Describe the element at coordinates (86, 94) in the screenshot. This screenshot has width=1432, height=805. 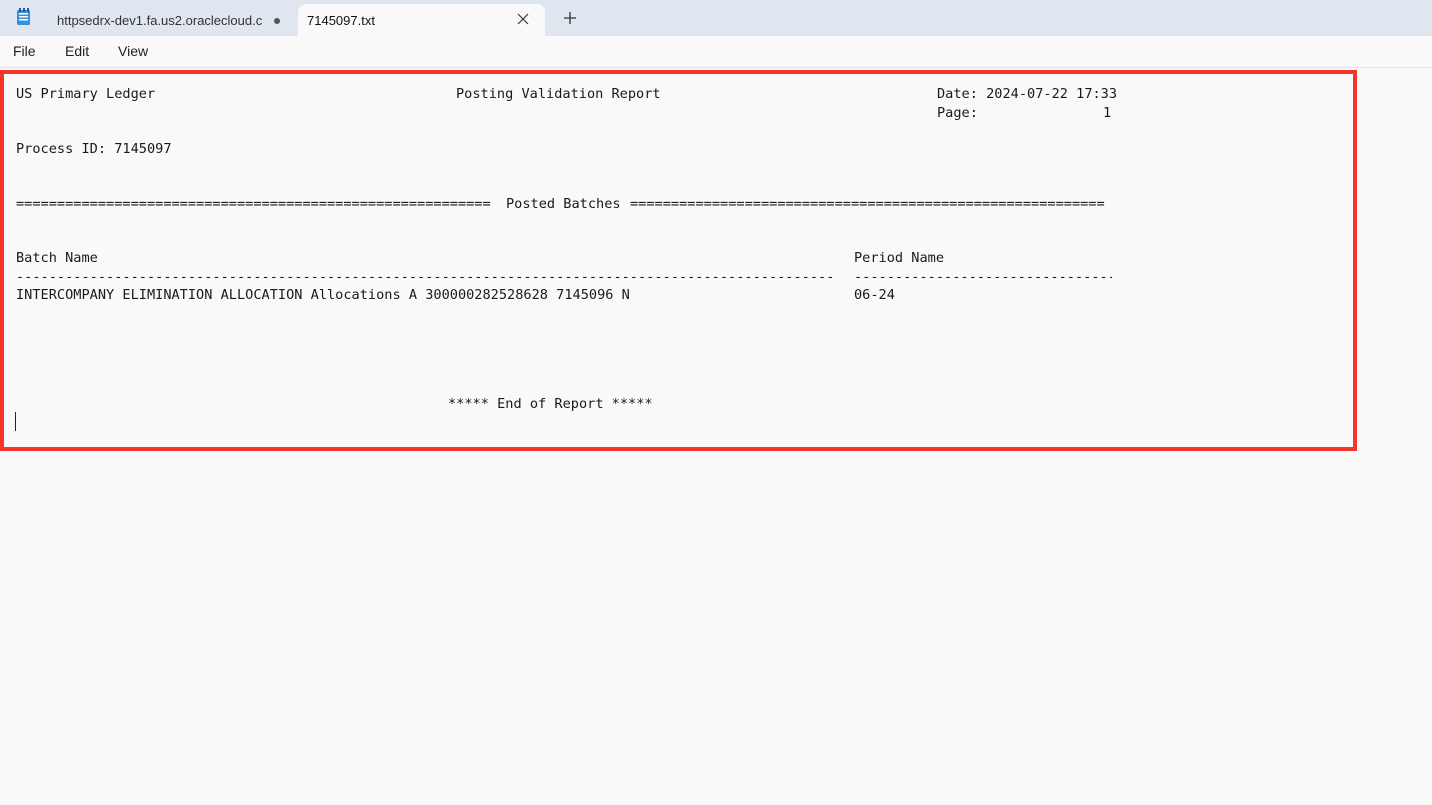
I see `ledger-name: US Primary Ledger` at that location.